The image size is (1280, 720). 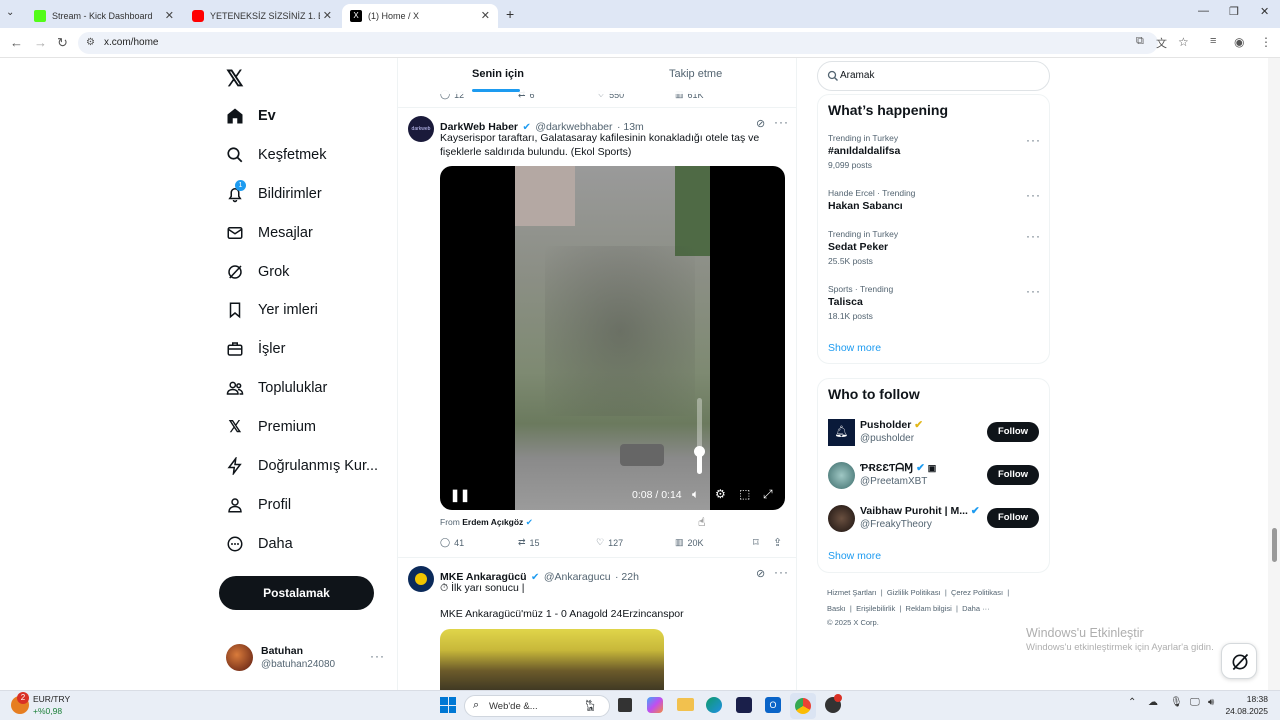 I want to click on back-button: ←, so click(x=16, y=42).